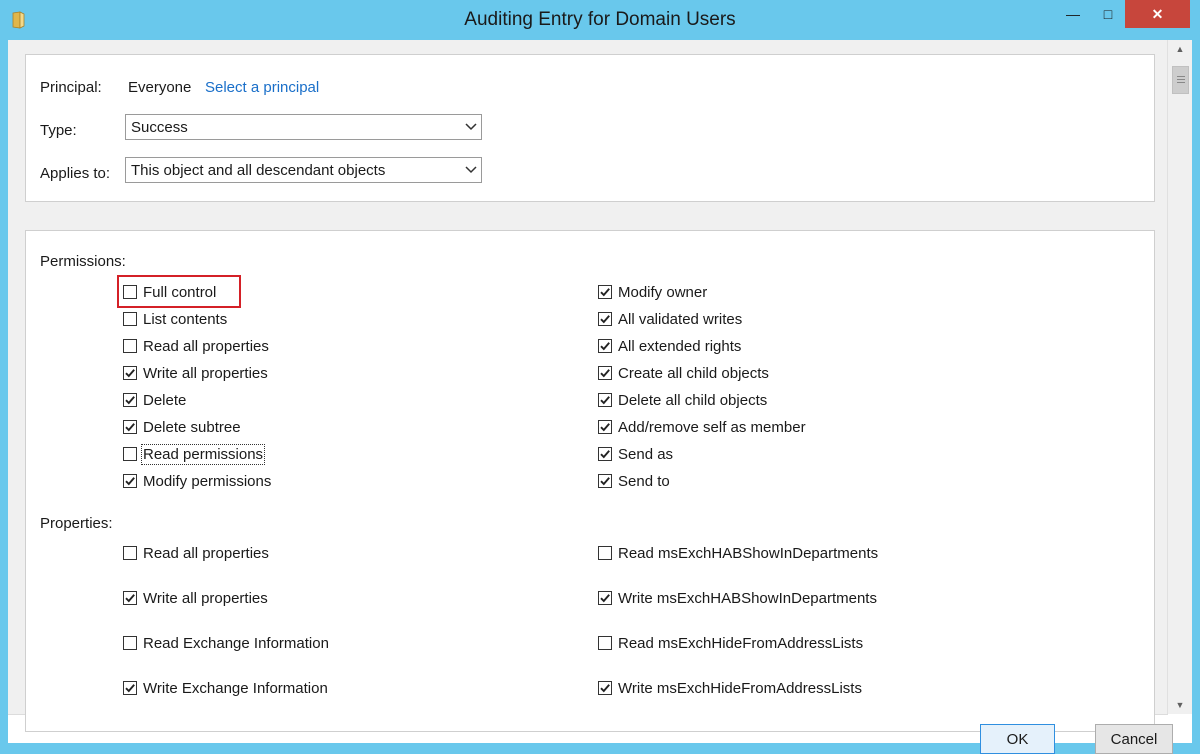 The height and width of the screenshot is (754, 1200). What do you see at coordinates (680, 346) in the screenshot?
I see `checkbox-label: All extended rights` at bounding box center [680, 346].